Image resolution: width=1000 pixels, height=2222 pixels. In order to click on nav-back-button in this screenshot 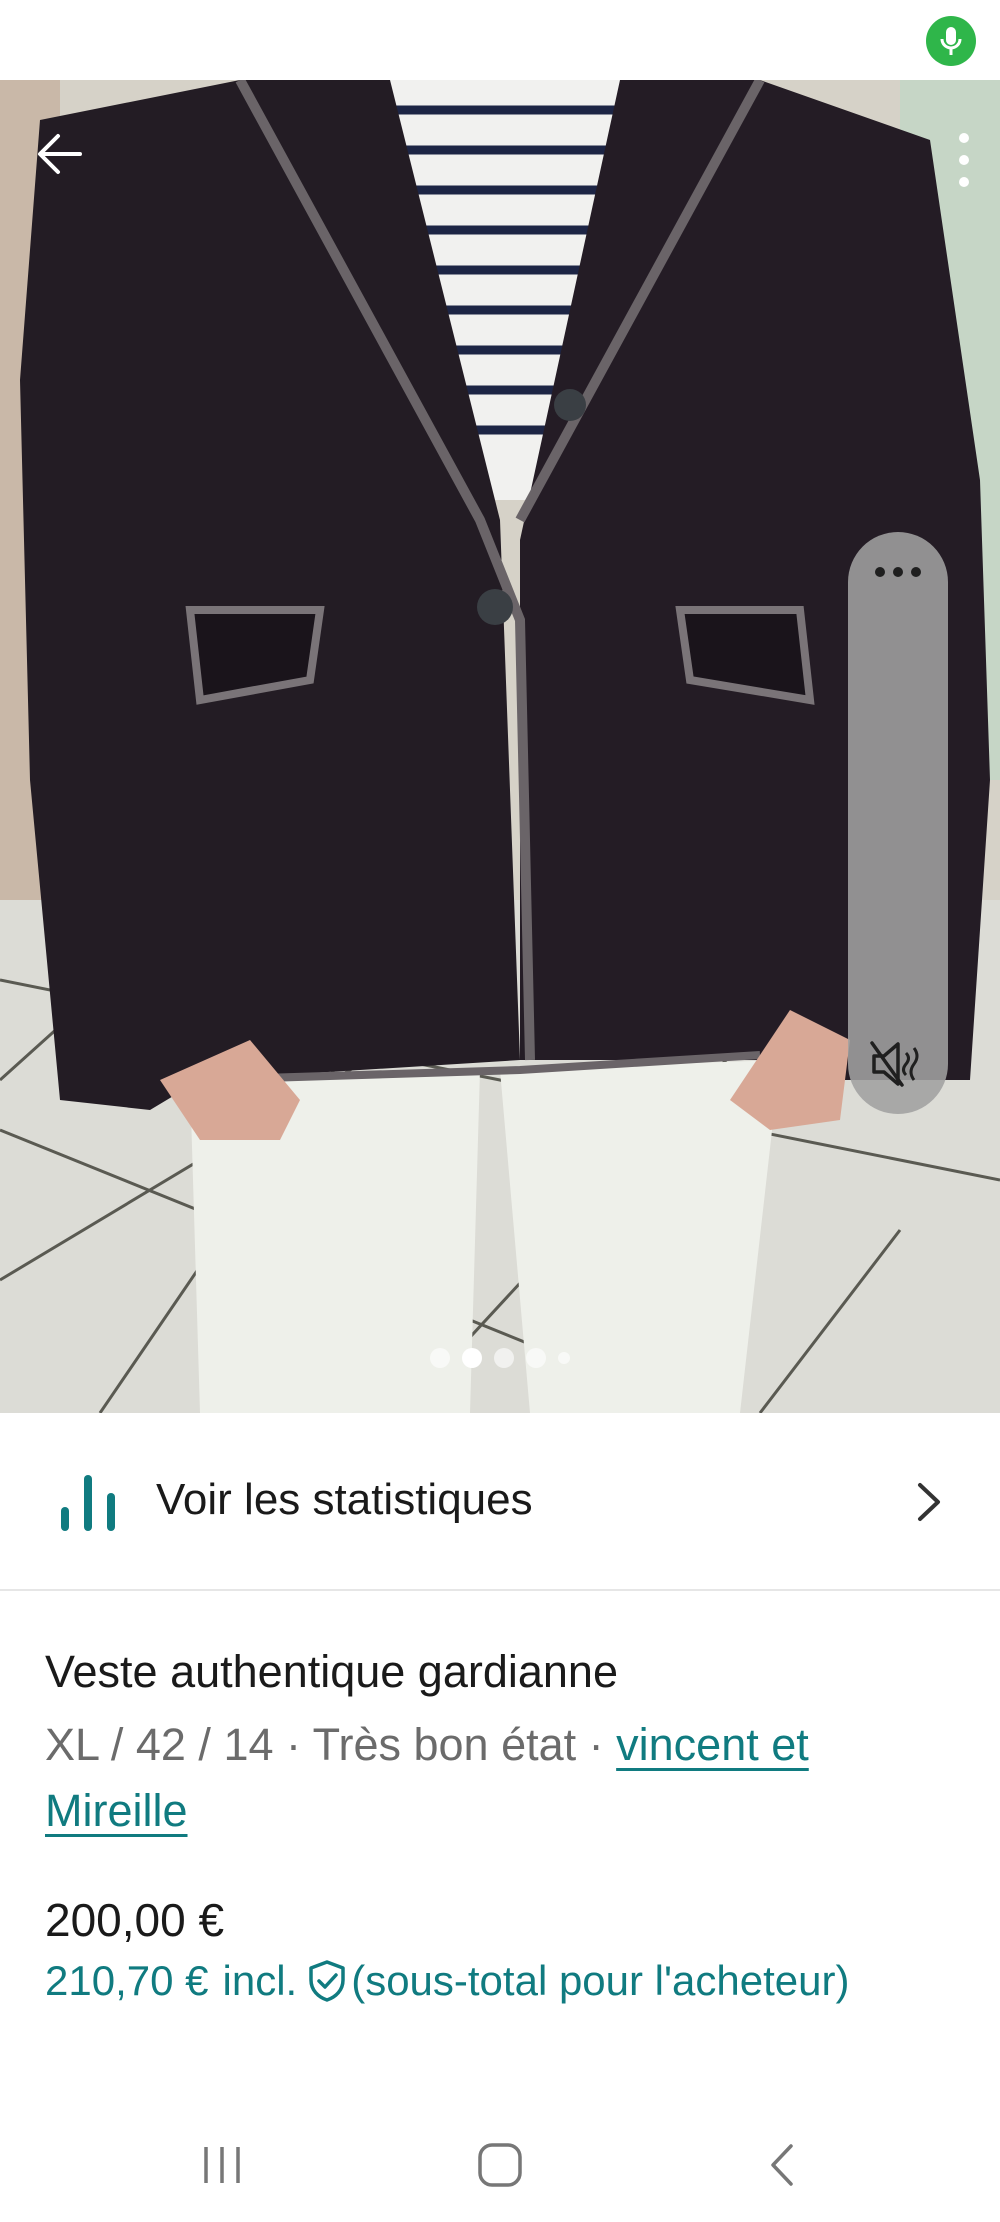, I will do `click(782, 2165)`.